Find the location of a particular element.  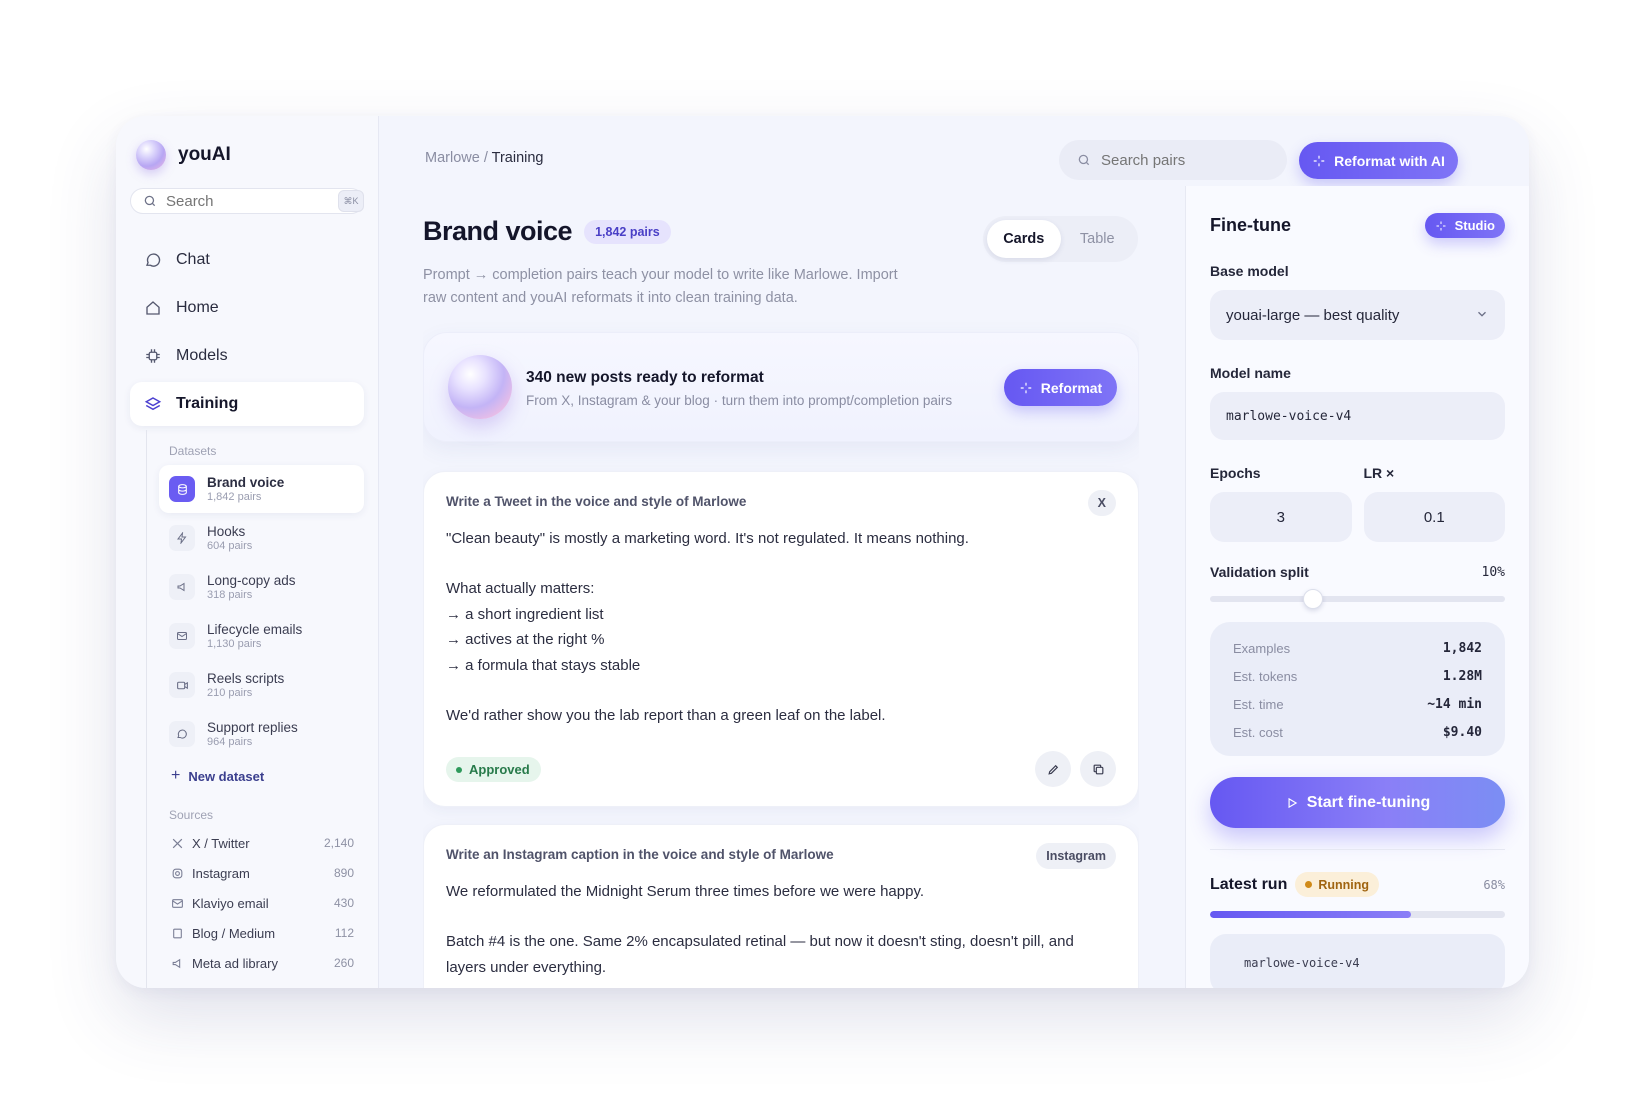

dataset-count: 210 pairs is located at coordinates (230, 693).